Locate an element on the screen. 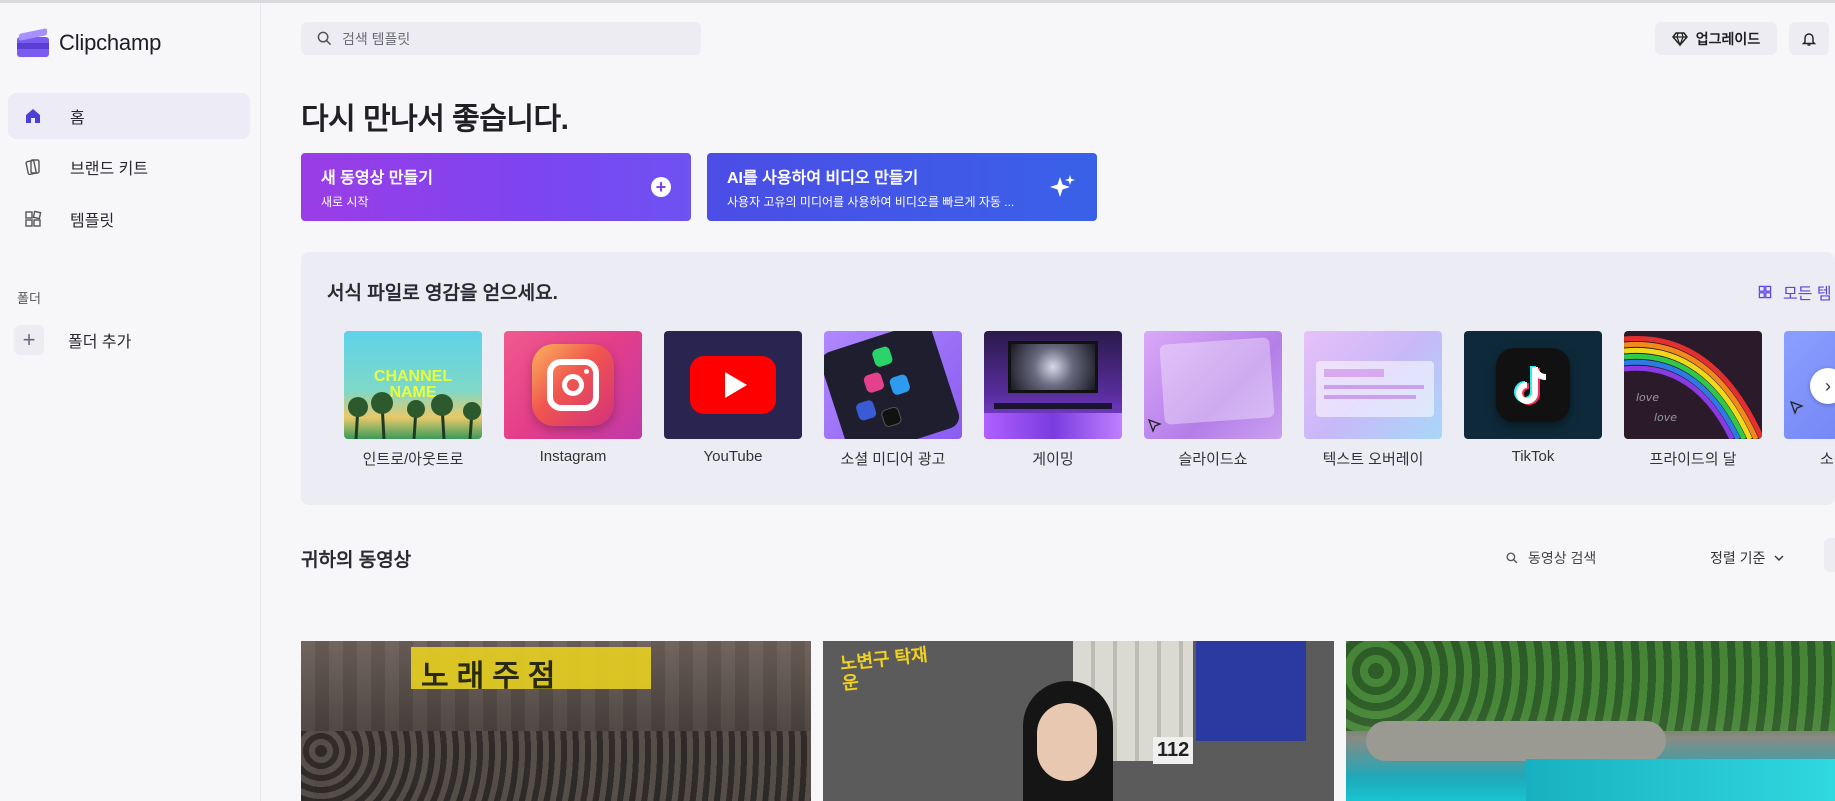 This screenshot has height=801, width=1835. upgrade-button: 업그레이드 is located at coordinates (1716, 38).